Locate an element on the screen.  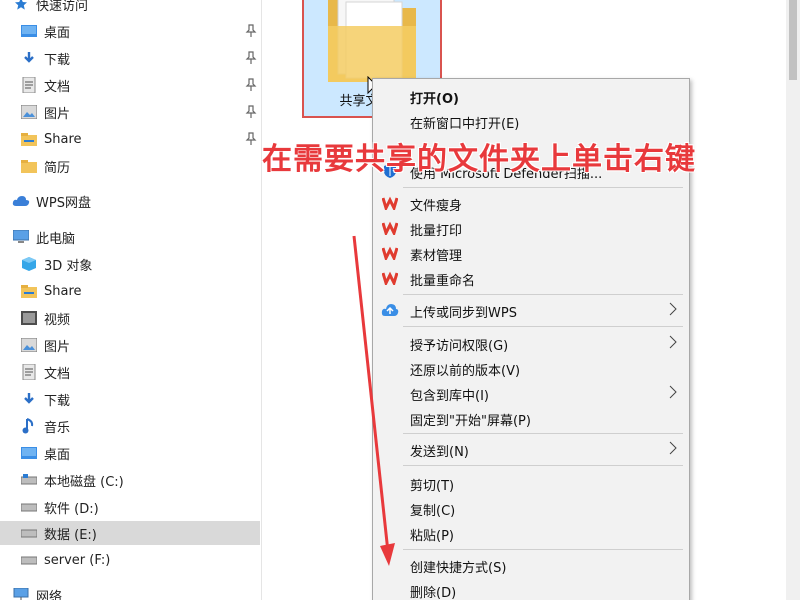
sidebar-item-pictures-pc: 图片 is located at coordinates (130, 345).